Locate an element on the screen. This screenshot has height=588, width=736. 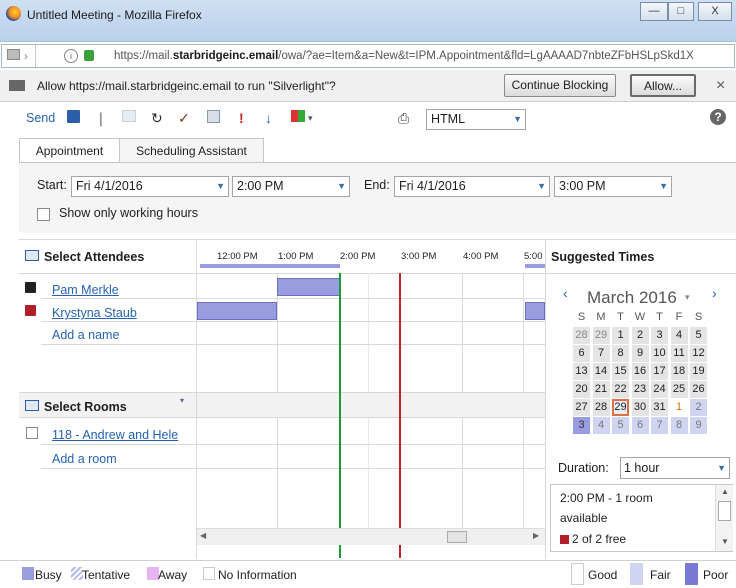
close-window-button: X is located at coordinates (715, 11).